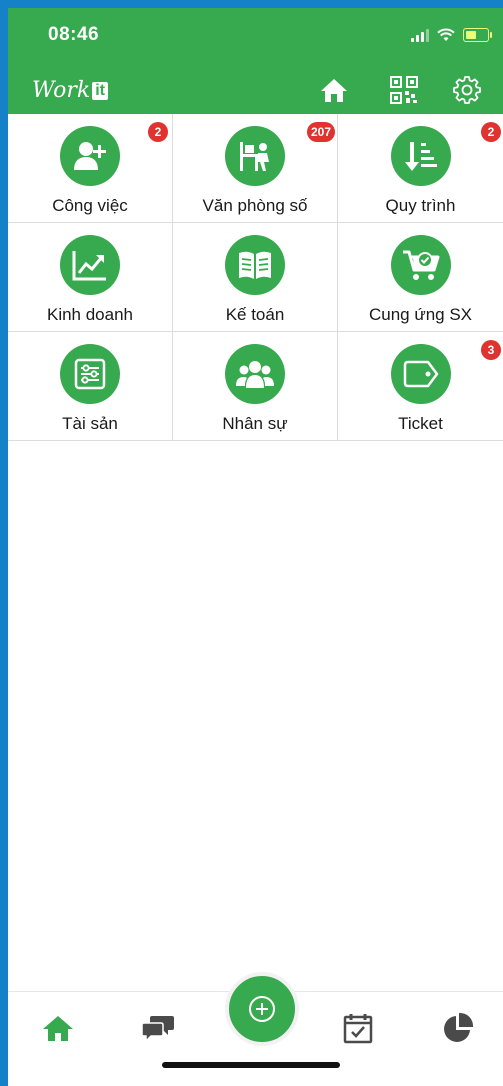 The image size is (503, 1086). What do you see at coordinates (420, 374) in the screenshot?
I see `tag-icon` at bounding box center [420, 374].